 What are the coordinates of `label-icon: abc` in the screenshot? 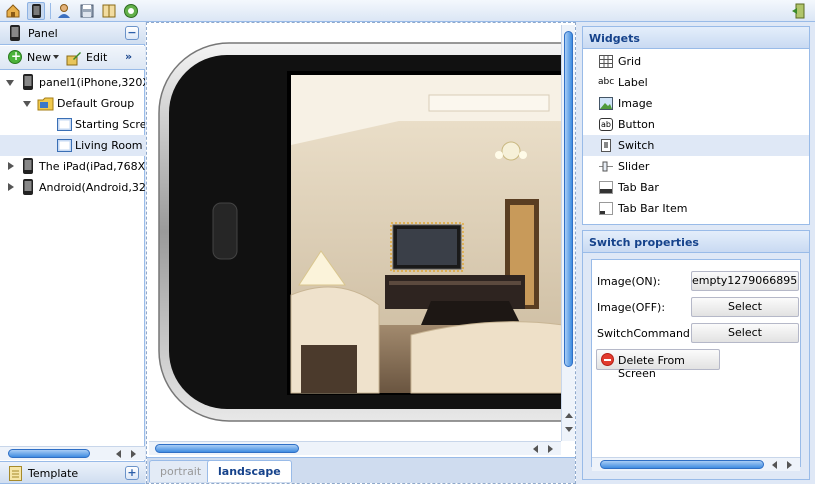 It's located at (606, 82).